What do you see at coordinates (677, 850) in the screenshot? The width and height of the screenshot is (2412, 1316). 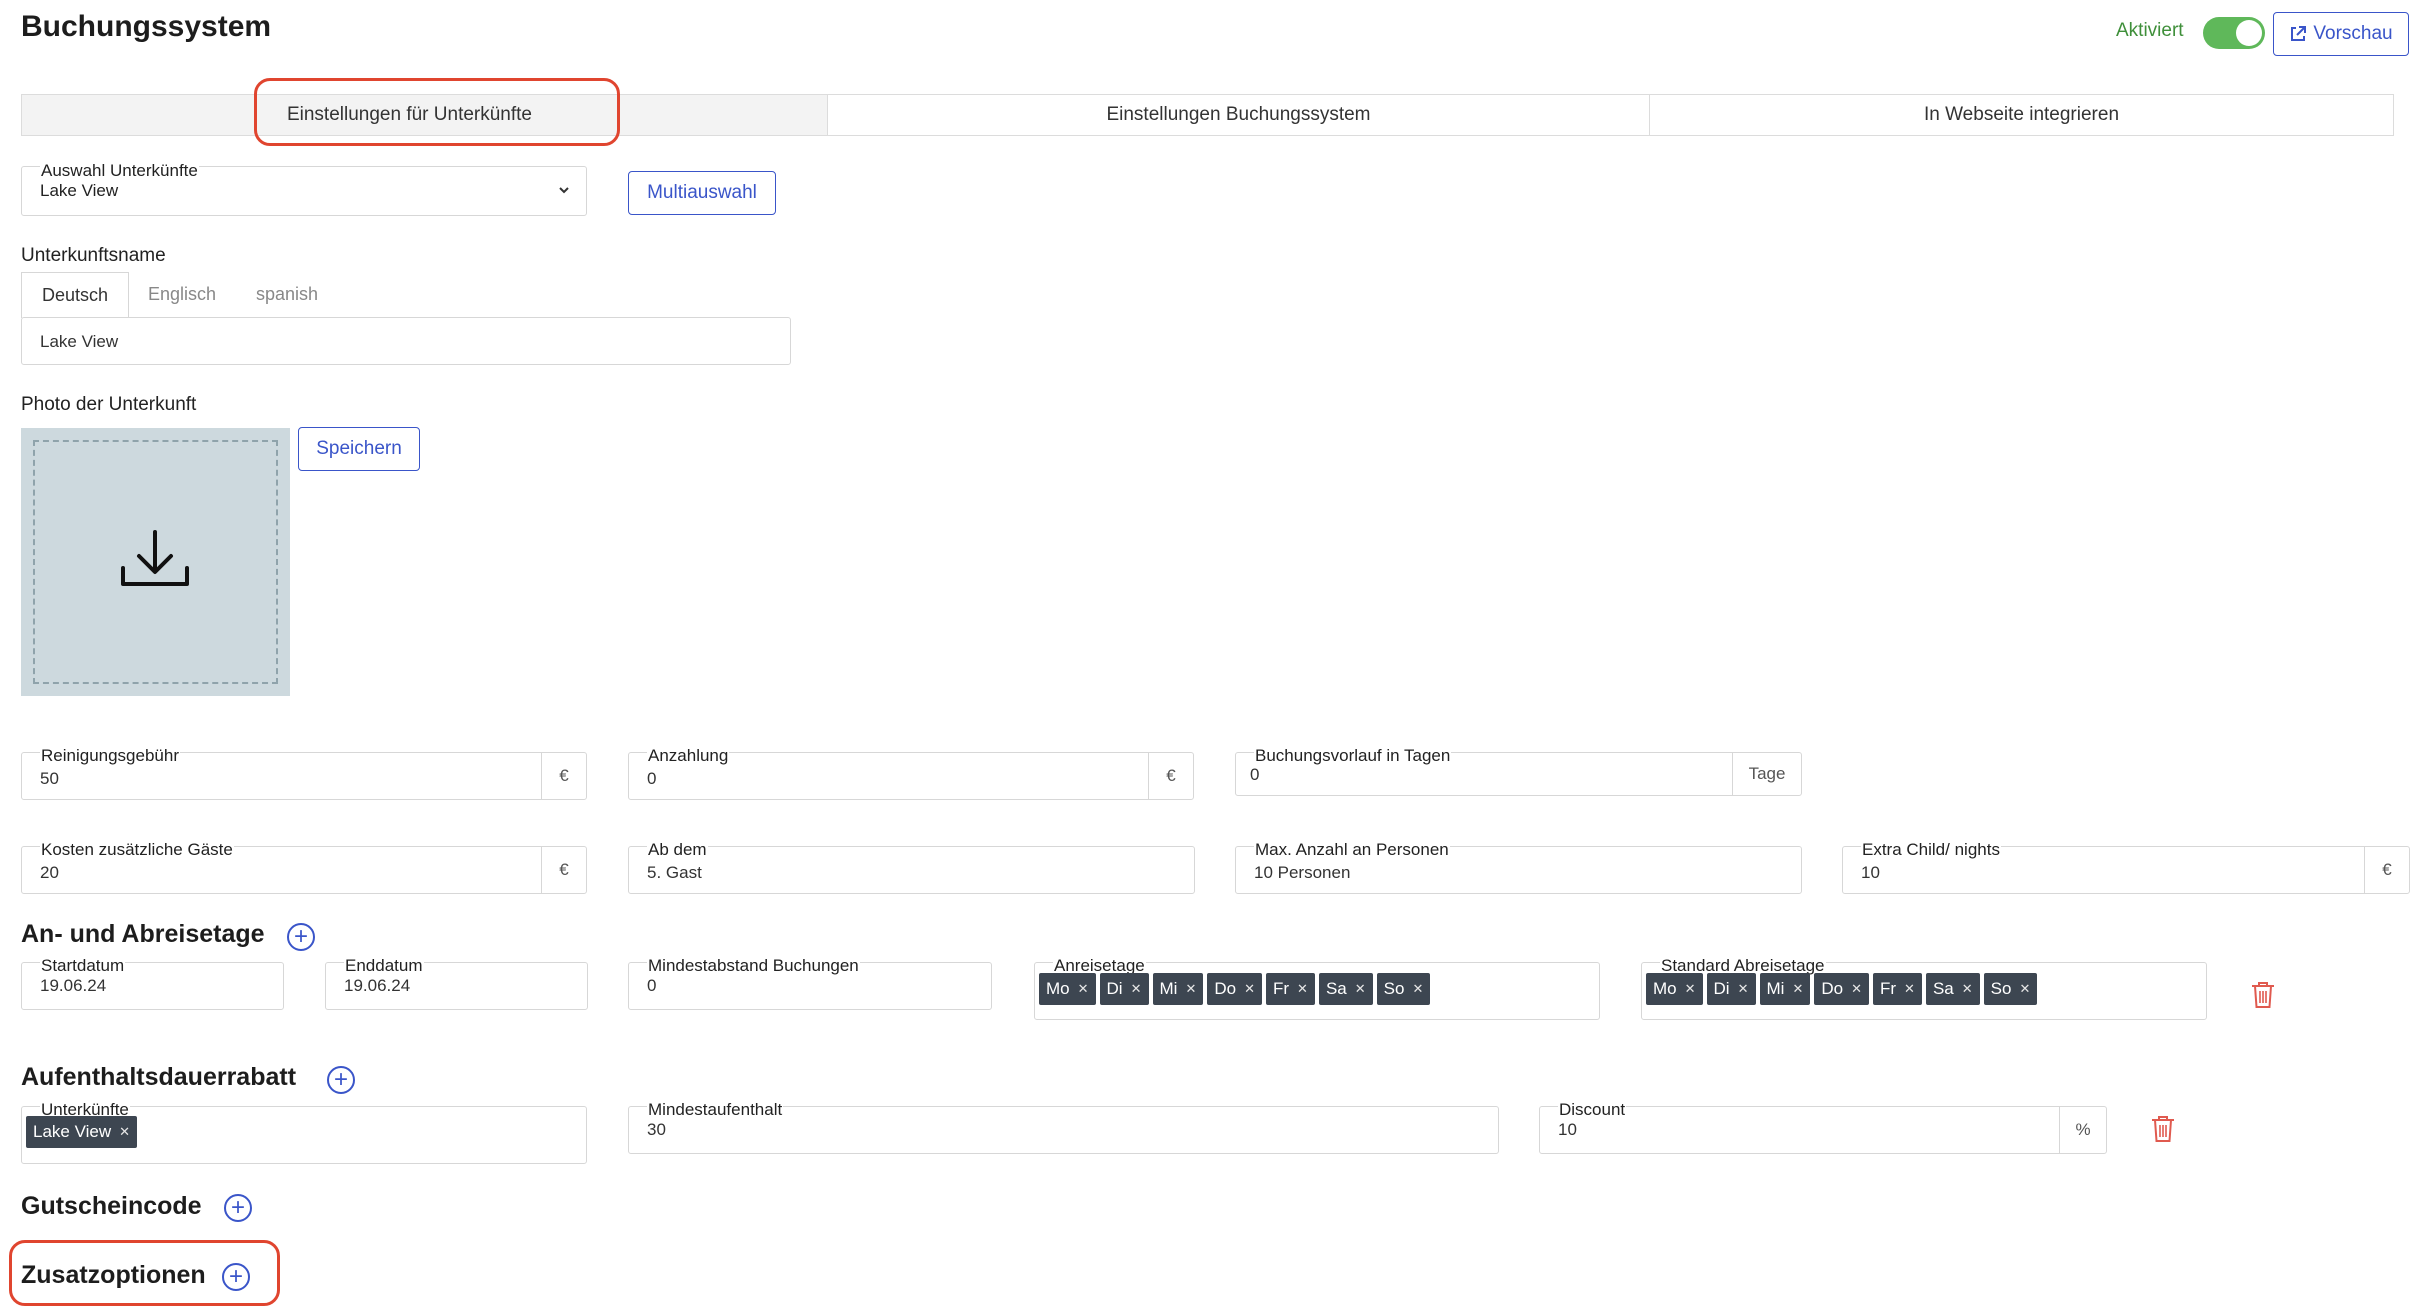 I see `from-guest-label: Ab dem` at bounding box center [677, 850].